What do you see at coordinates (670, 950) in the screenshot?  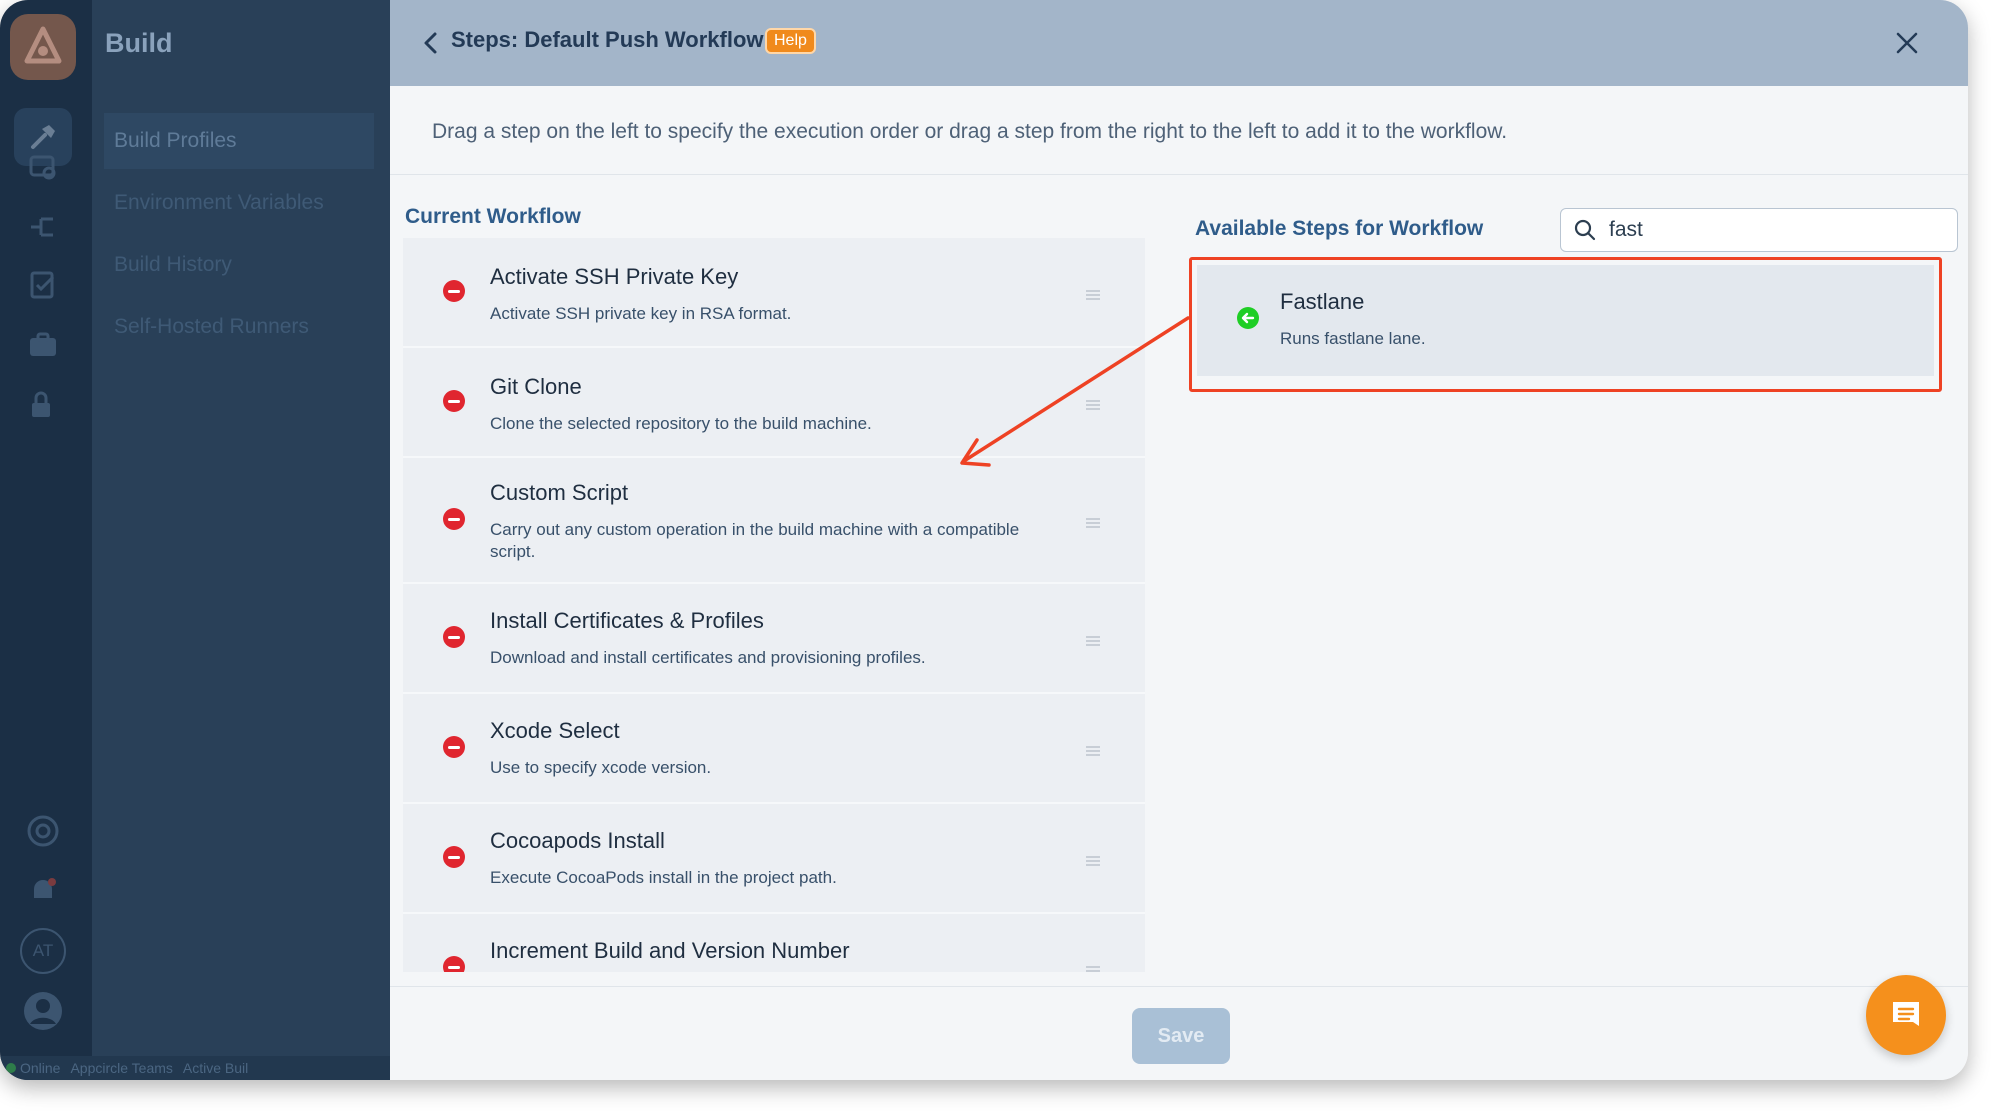 I see `step-name: Increment Build and Version Number` at bounding box center [670, 950].